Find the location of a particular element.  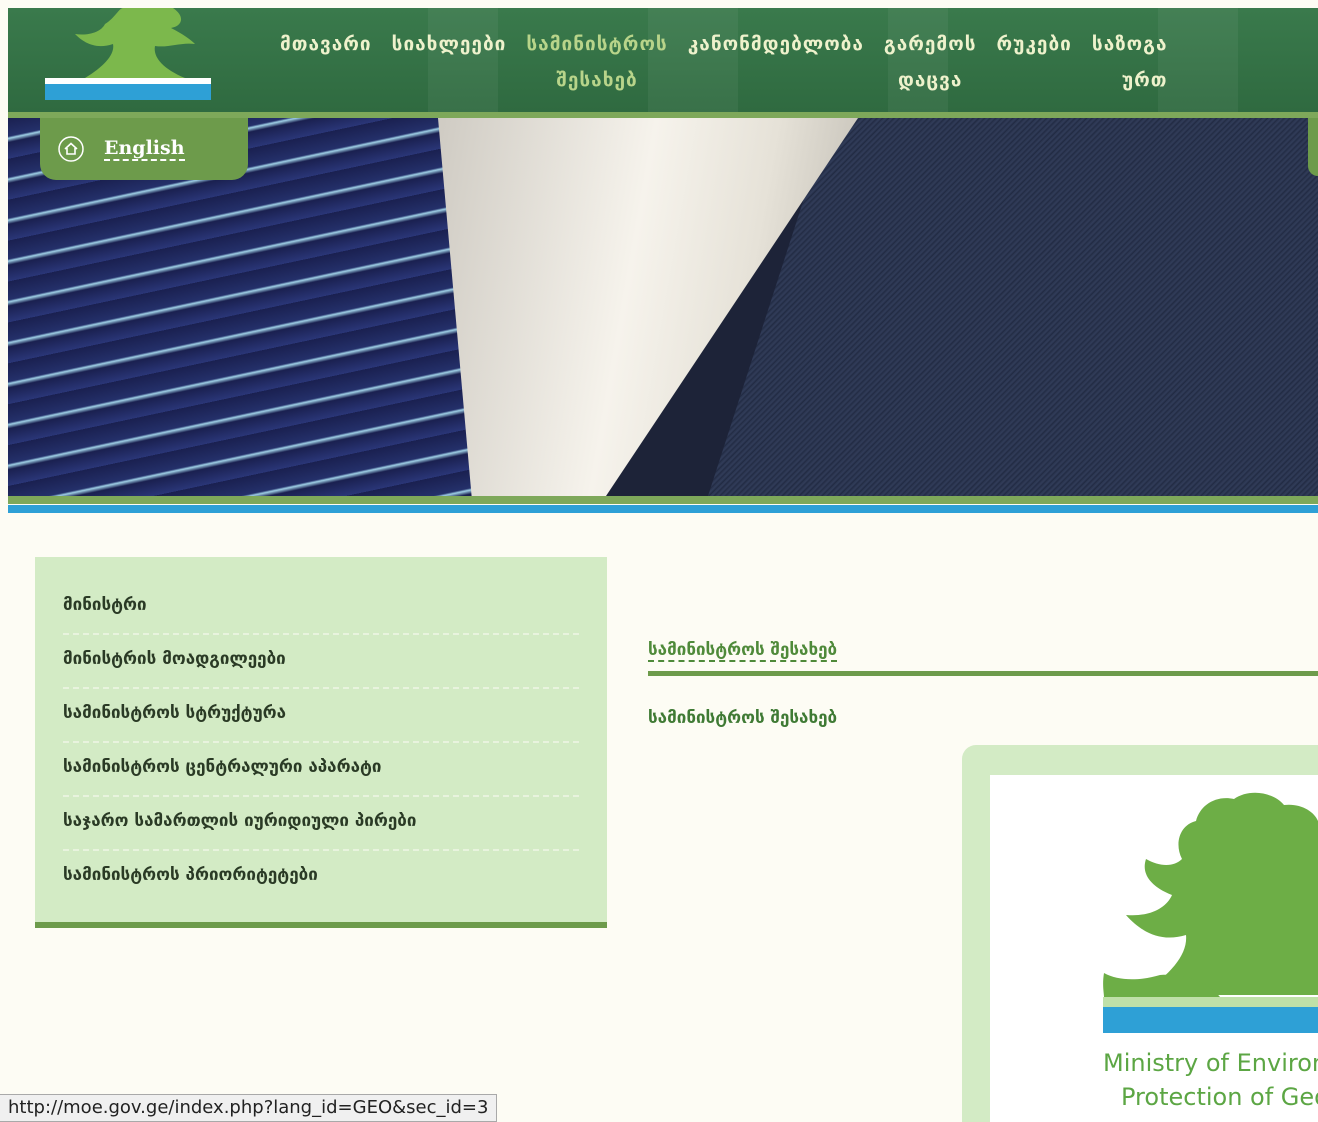

ministry-name-line2: Protection of Geo is located at coordinates (1219, 1097).